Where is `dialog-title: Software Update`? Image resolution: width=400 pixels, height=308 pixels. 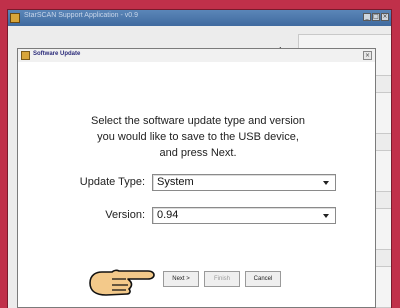 dialog-title: Software Update is located at coordinates (57, 54).